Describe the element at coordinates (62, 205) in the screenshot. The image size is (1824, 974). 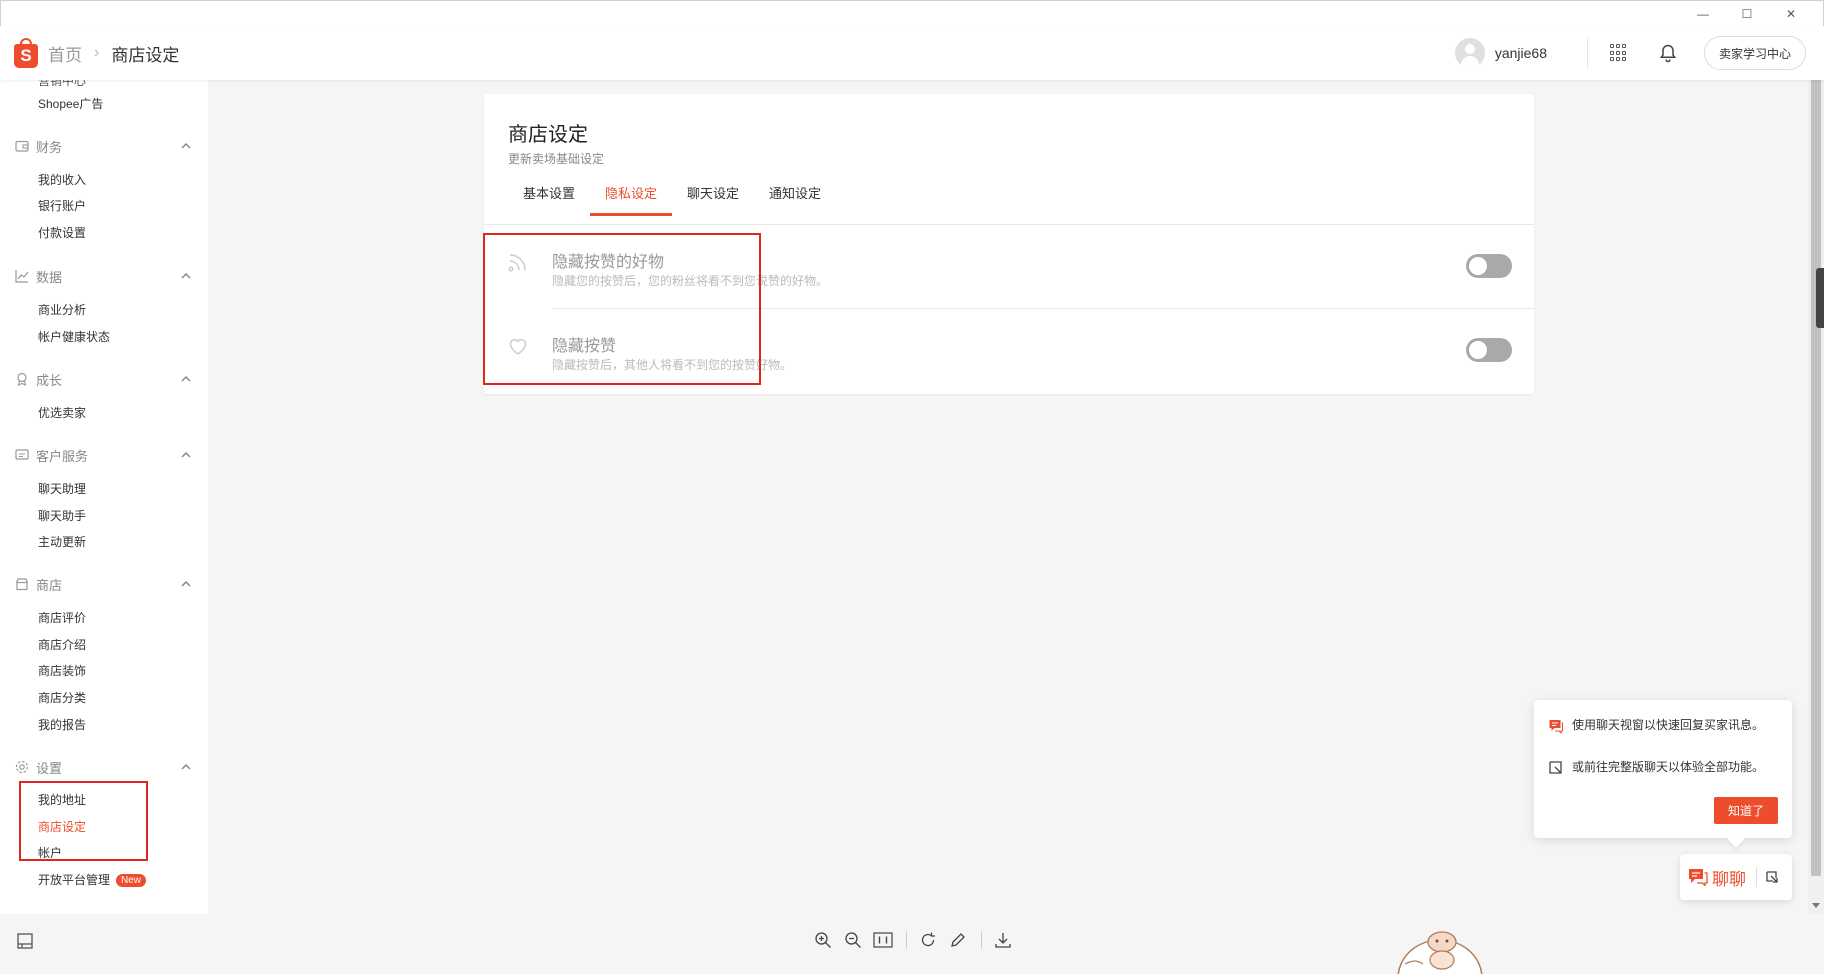
I see `sidebar-item-bank-account: 银行账户` at that location.